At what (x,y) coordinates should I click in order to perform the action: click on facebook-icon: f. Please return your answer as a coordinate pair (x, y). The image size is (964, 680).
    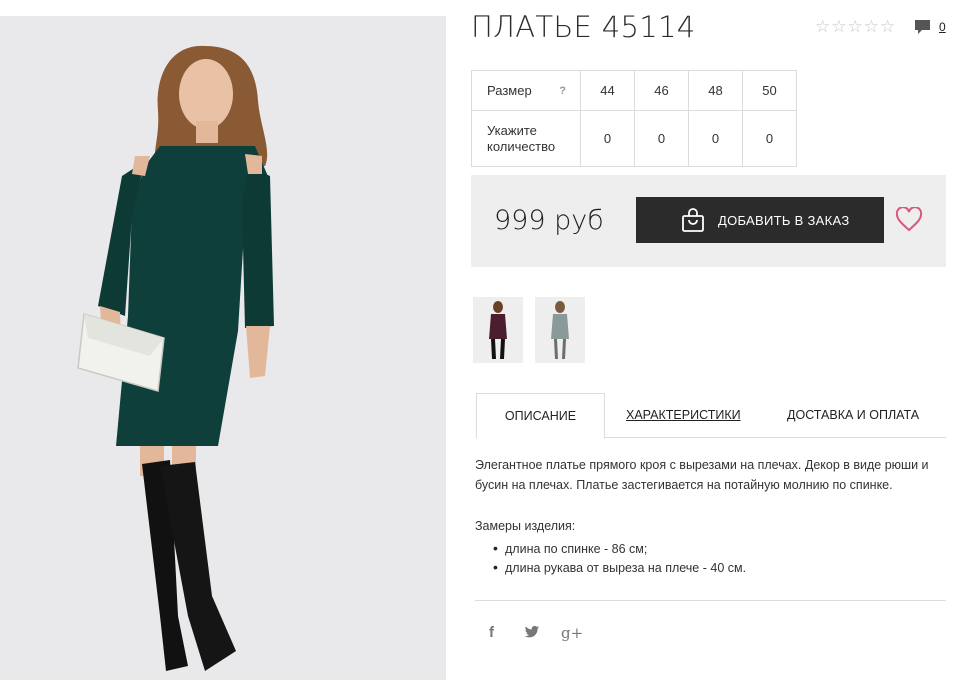
    Looking at the image, I should click on (491, 632).